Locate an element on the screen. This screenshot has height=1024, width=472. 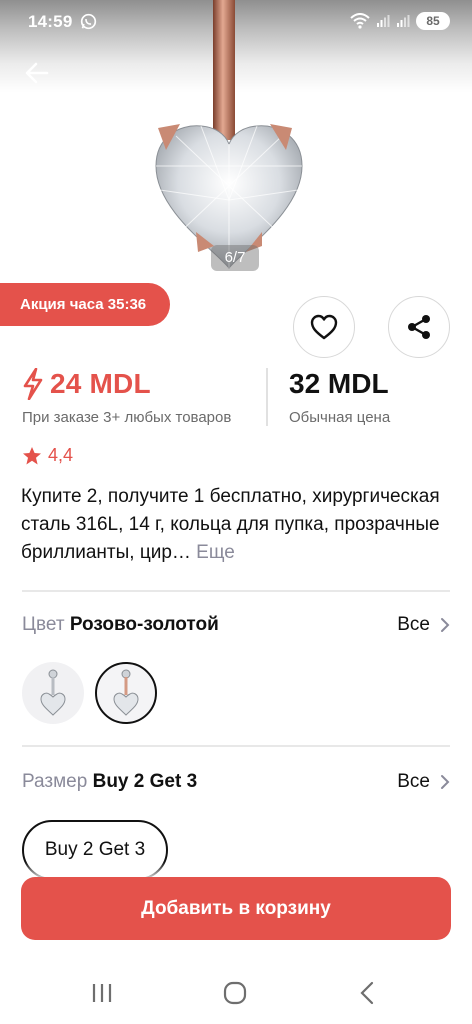
color-option-row: Цвет Розово-золотой Все is located at coordinates (236, 625).